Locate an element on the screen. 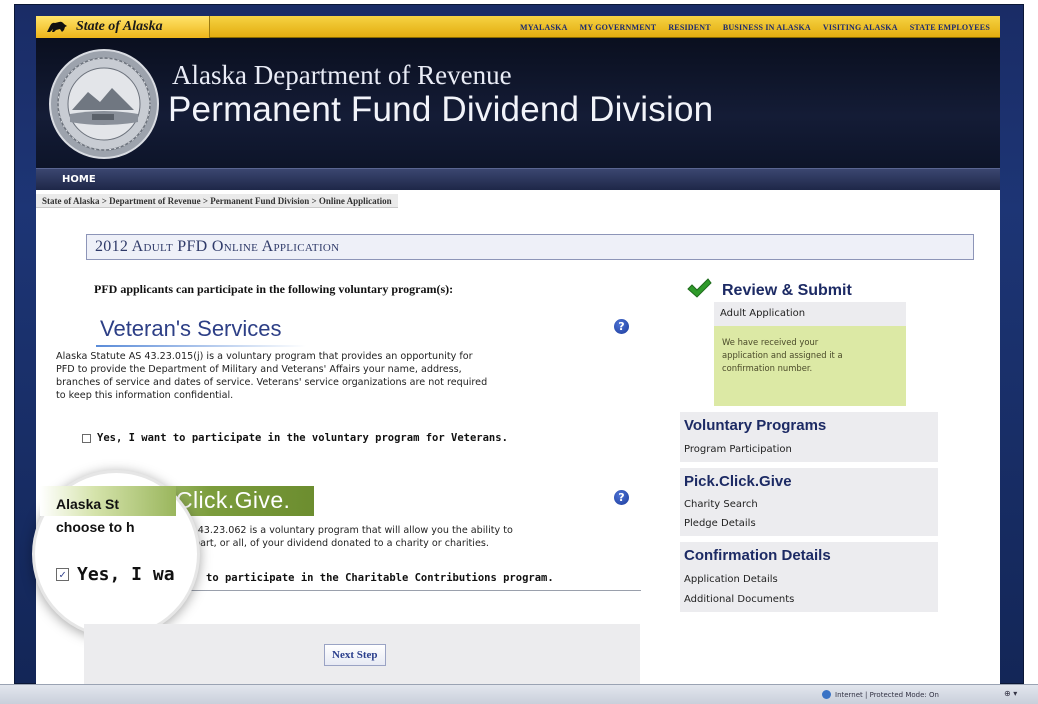 This screenshot has height=704, width=1038. sidebar-item-application-details: Application Details is located at coordinates (731, 579).